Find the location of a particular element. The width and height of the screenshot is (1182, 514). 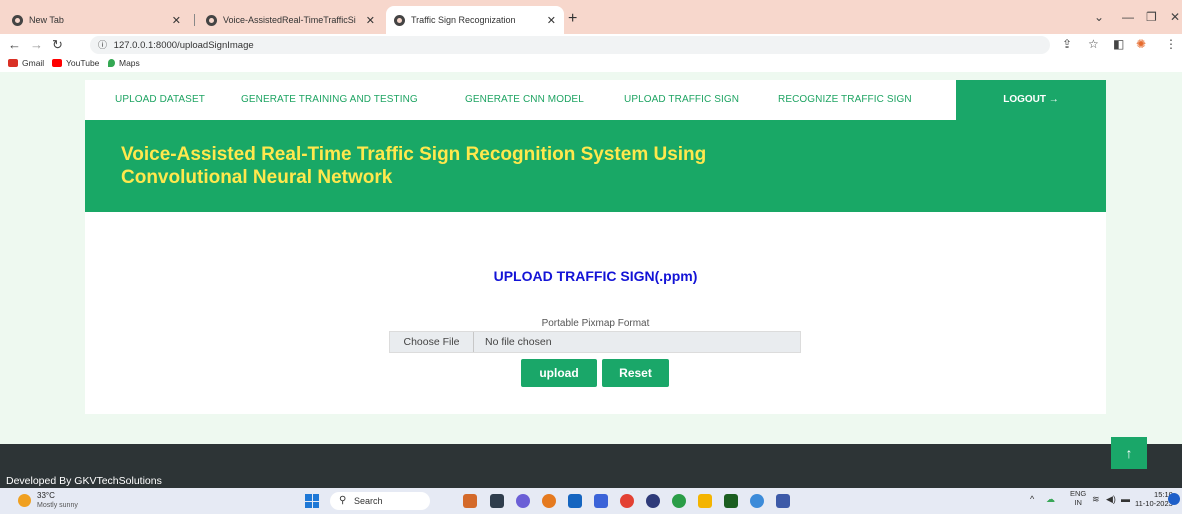

gmail-icon is located at coordinates (13, 63).